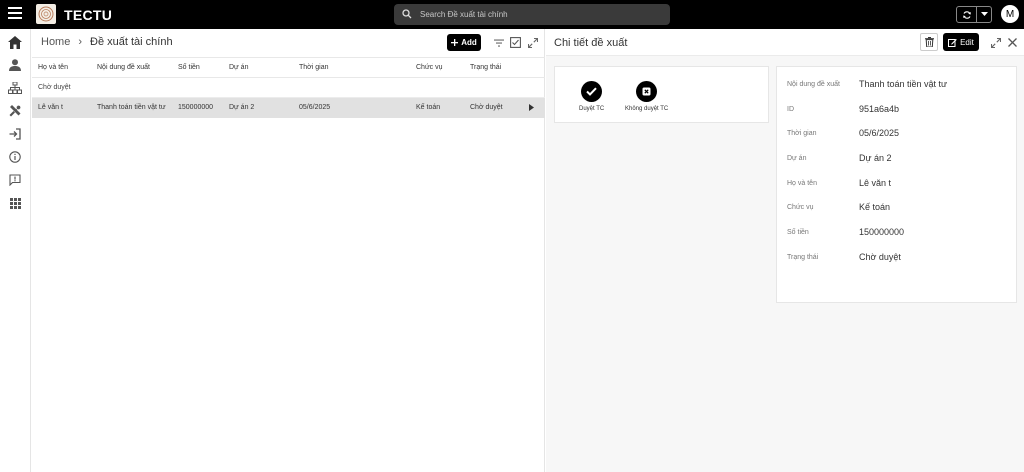 The image size is (1024, 472). I want to click on field-value: 150000000, so click(882, 232).